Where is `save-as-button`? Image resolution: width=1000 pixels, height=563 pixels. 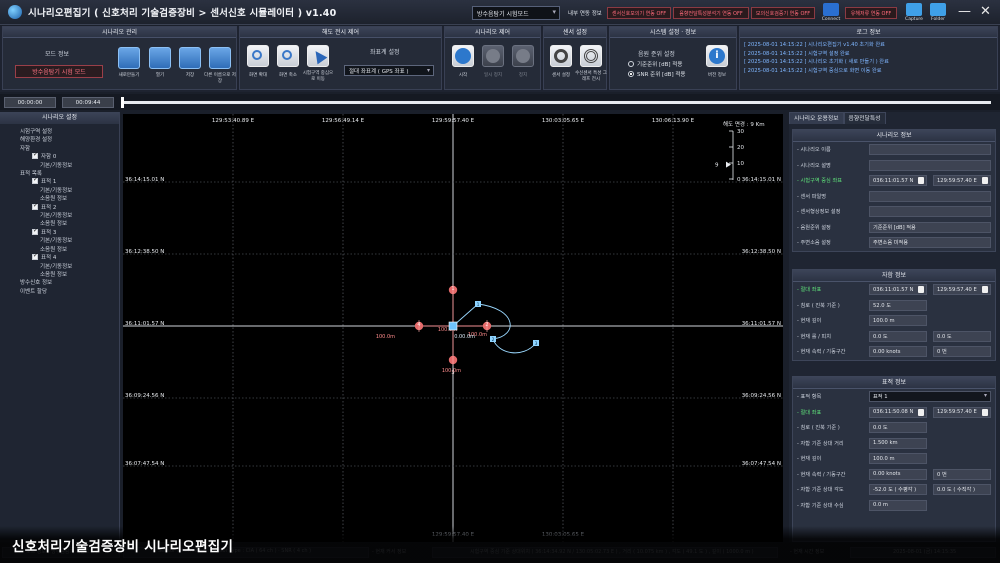 save-as-button is located at coordinates (220, 58).